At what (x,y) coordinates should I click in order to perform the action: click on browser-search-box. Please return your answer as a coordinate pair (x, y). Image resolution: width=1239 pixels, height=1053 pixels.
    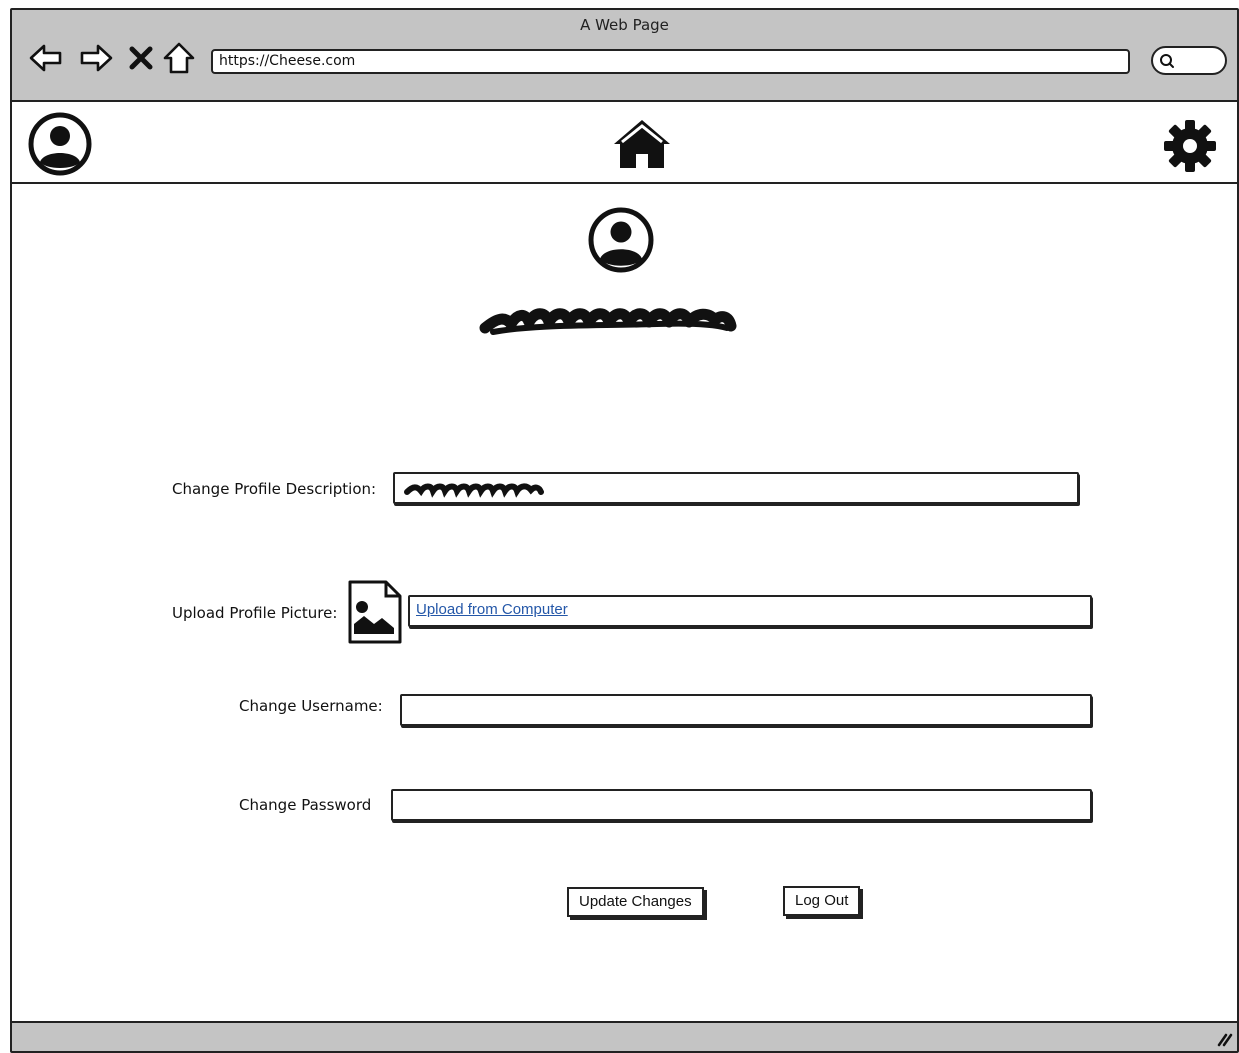
    Looking at the image, I should click on (1189, 60).